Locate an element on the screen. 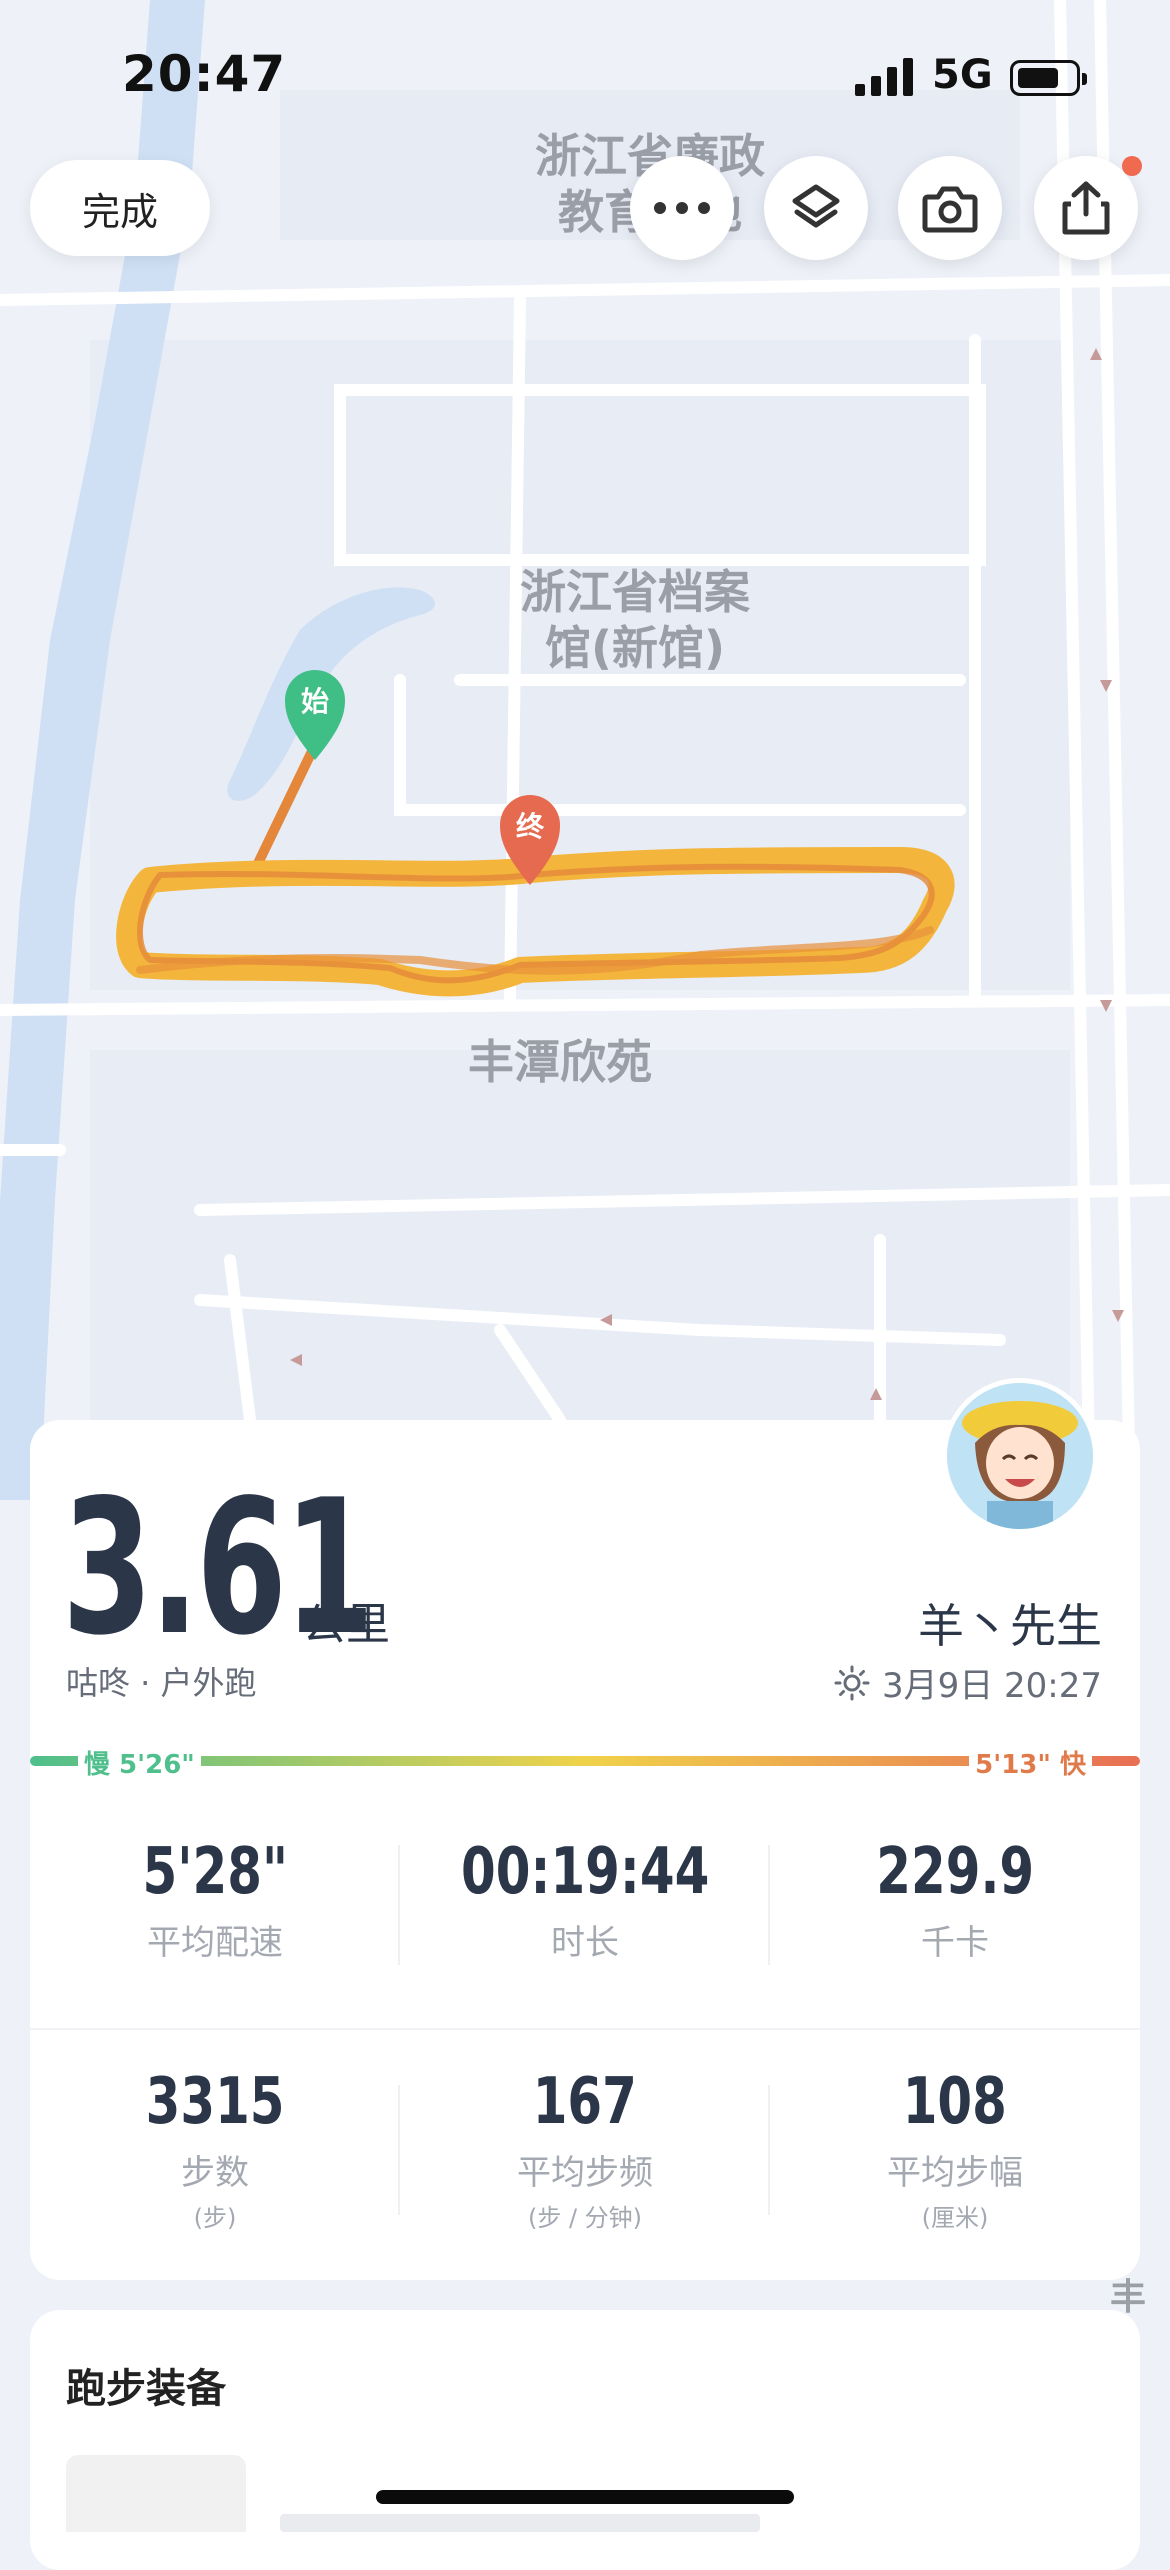 The image size is (1170, 2570). signal-icon is located at coordinates (884, 77).